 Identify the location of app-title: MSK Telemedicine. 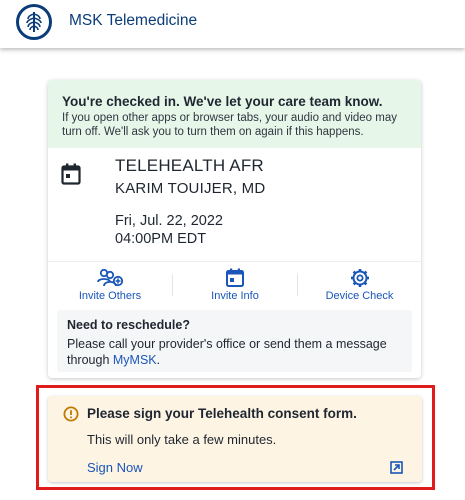
(133, 20).